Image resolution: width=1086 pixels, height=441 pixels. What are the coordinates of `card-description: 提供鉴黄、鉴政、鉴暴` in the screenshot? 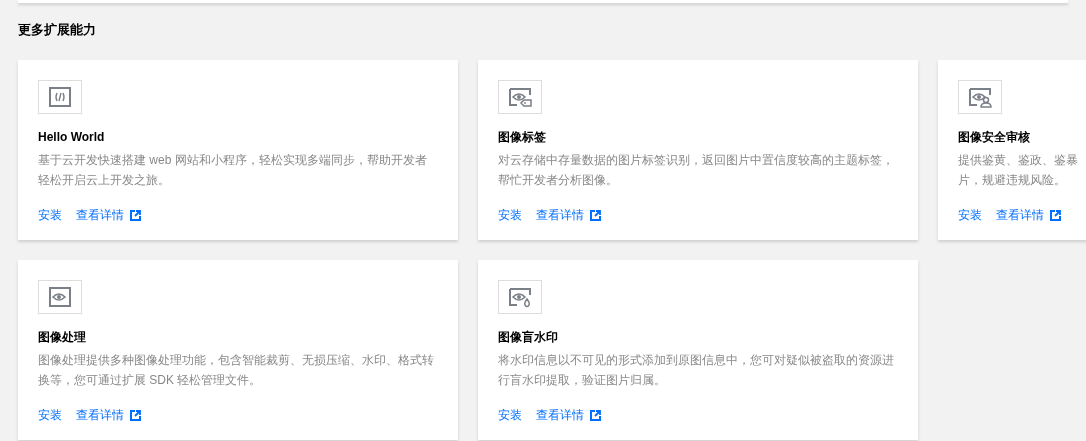 It's located at (1018, 160).